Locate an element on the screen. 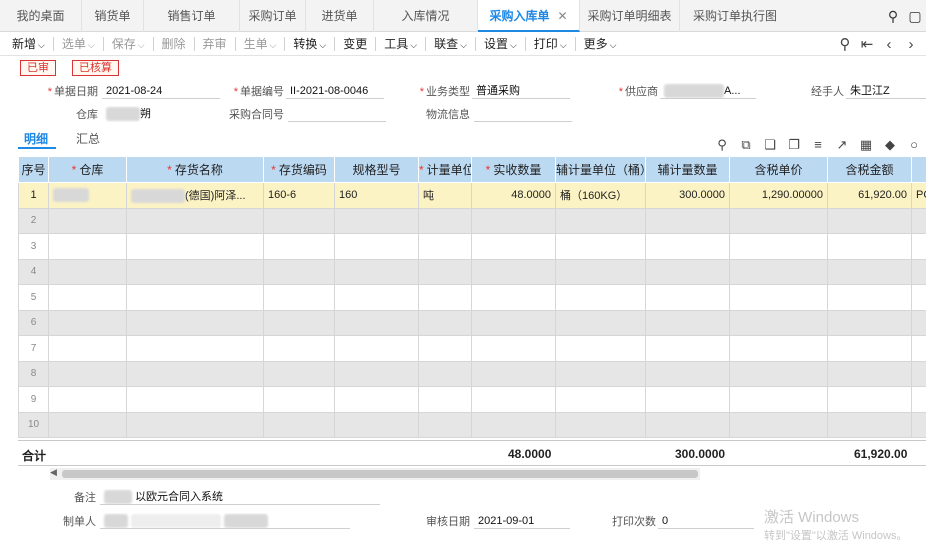  code-input: II-2021-08-0046 is located at coordinates (335, 91).